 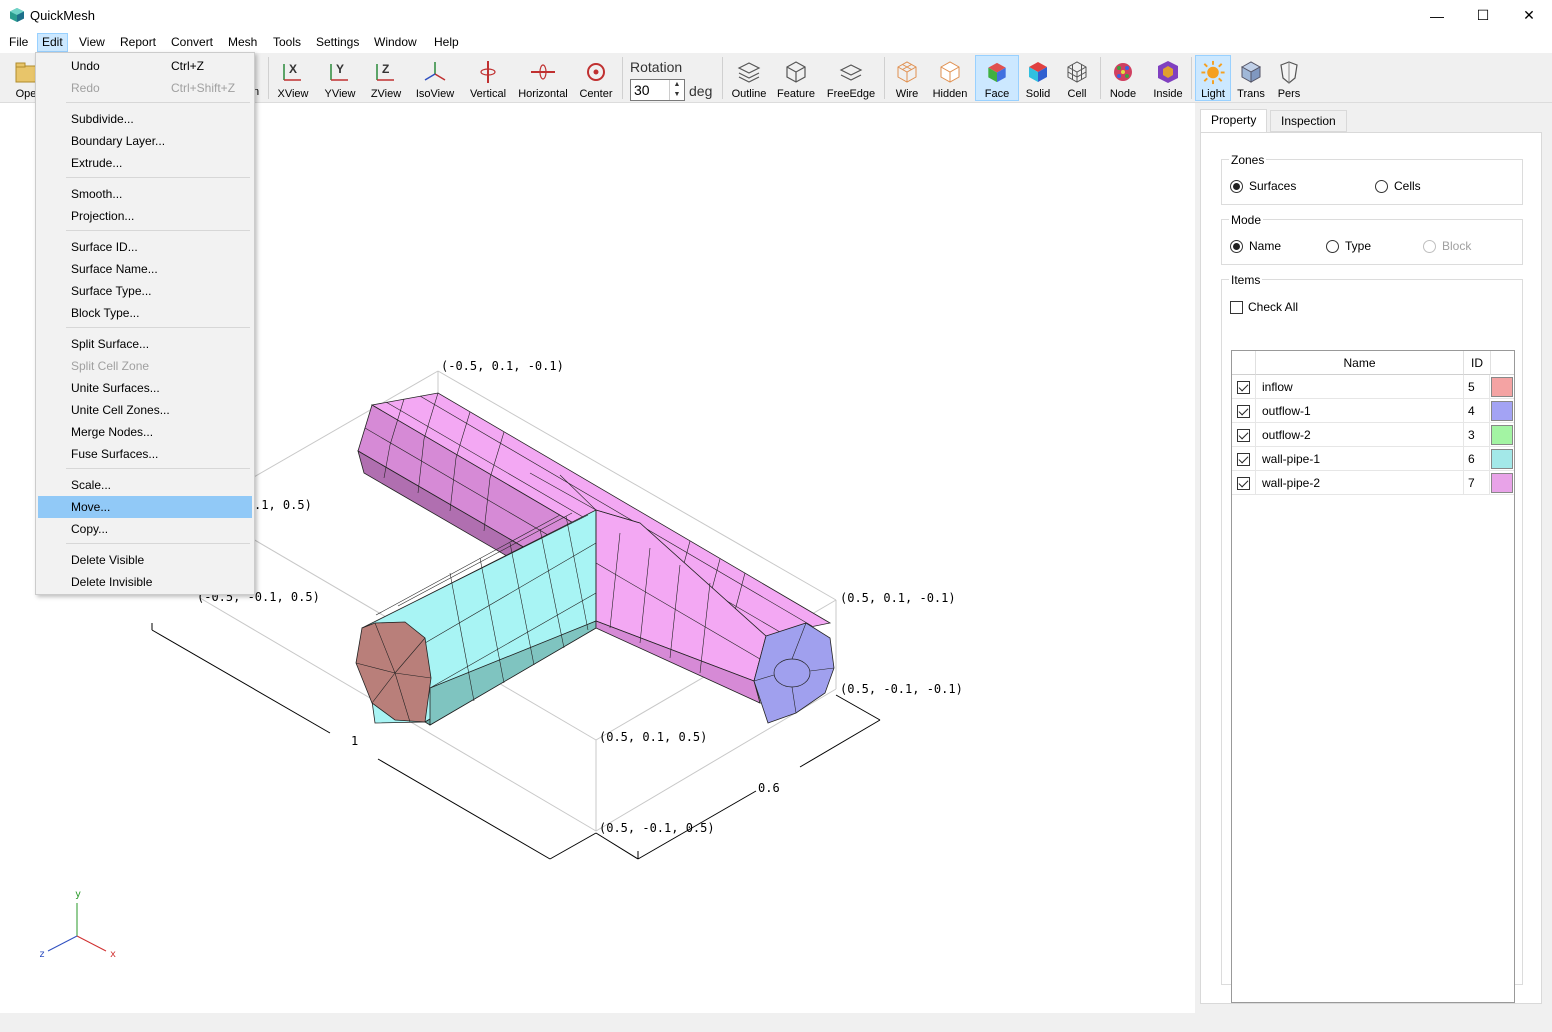 I want to click on table-row: wall-pipe-2 7, so click(x=1373, y=483).